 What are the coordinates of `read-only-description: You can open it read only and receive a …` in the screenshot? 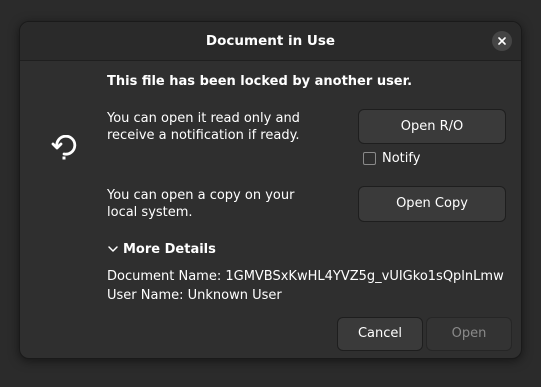 It's located at (203, 127).